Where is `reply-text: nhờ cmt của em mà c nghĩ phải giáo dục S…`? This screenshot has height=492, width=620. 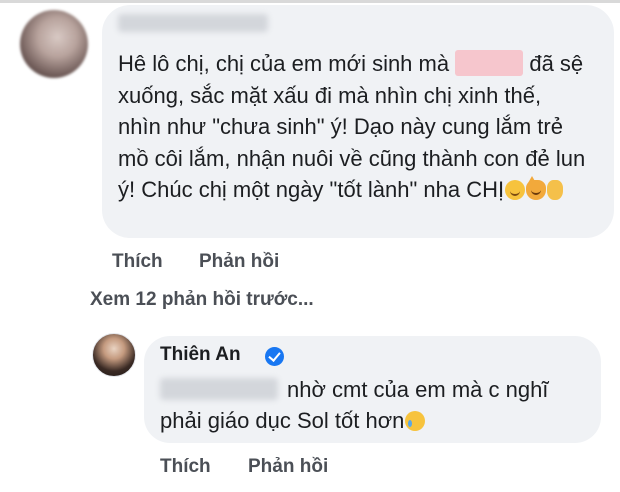
reply-text: nhờ cmt của em mà c nghĩ phải giáo dục S… is located at coordinates (370, 405).